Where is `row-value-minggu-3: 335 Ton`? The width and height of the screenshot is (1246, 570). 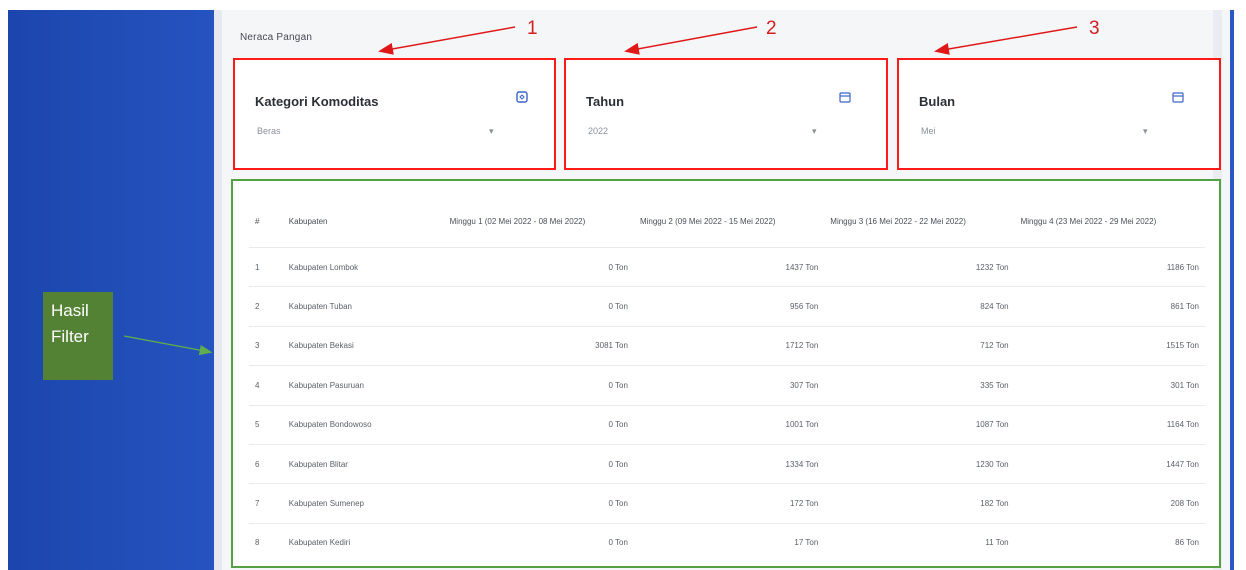 row-value-minggu-3: 335 Ton is located at coordinates (919, 385).